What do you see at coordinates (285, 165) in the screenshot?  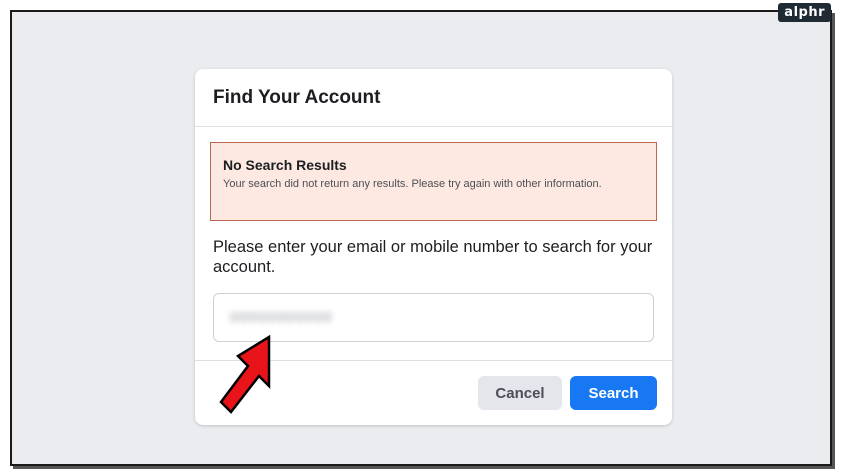 I see `alert-title: No Search Results` at bounding box center [285, 165].